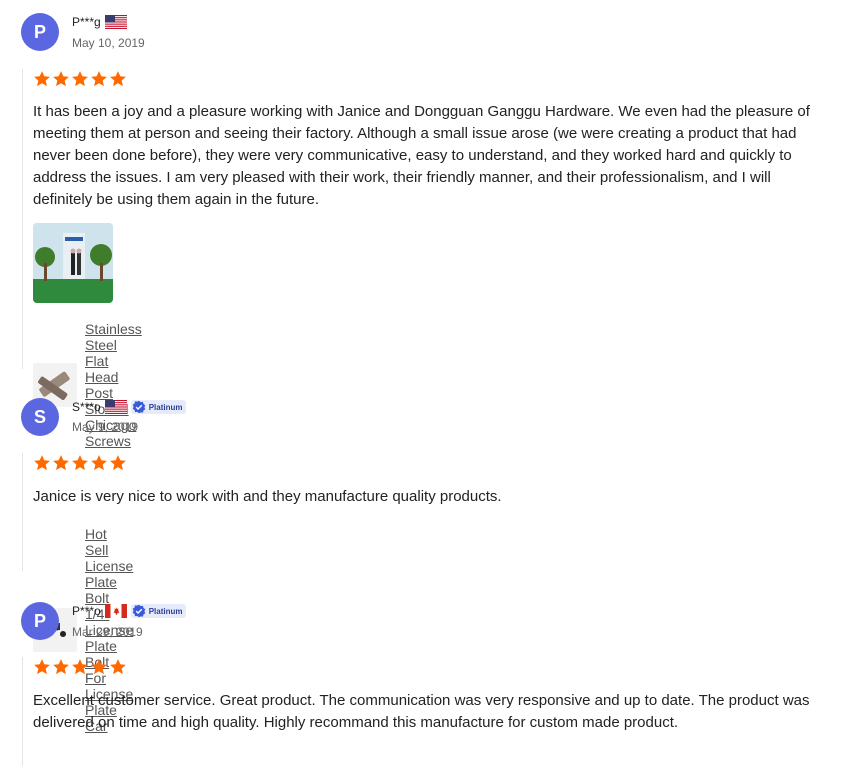 The height and width of the screenshot is (766, 861). Describe the element at coordinates (86, 611) in the screenshot. I see `reviewer-name: P***o` at that location.